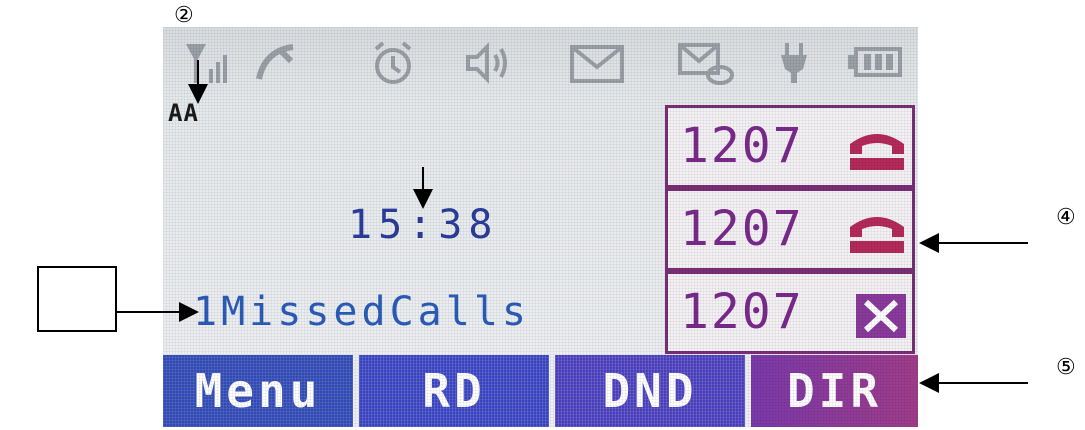 The width and height of the screenshot is (1085, 430). I want to click on line-key-1: 1207, so click(790, 146).